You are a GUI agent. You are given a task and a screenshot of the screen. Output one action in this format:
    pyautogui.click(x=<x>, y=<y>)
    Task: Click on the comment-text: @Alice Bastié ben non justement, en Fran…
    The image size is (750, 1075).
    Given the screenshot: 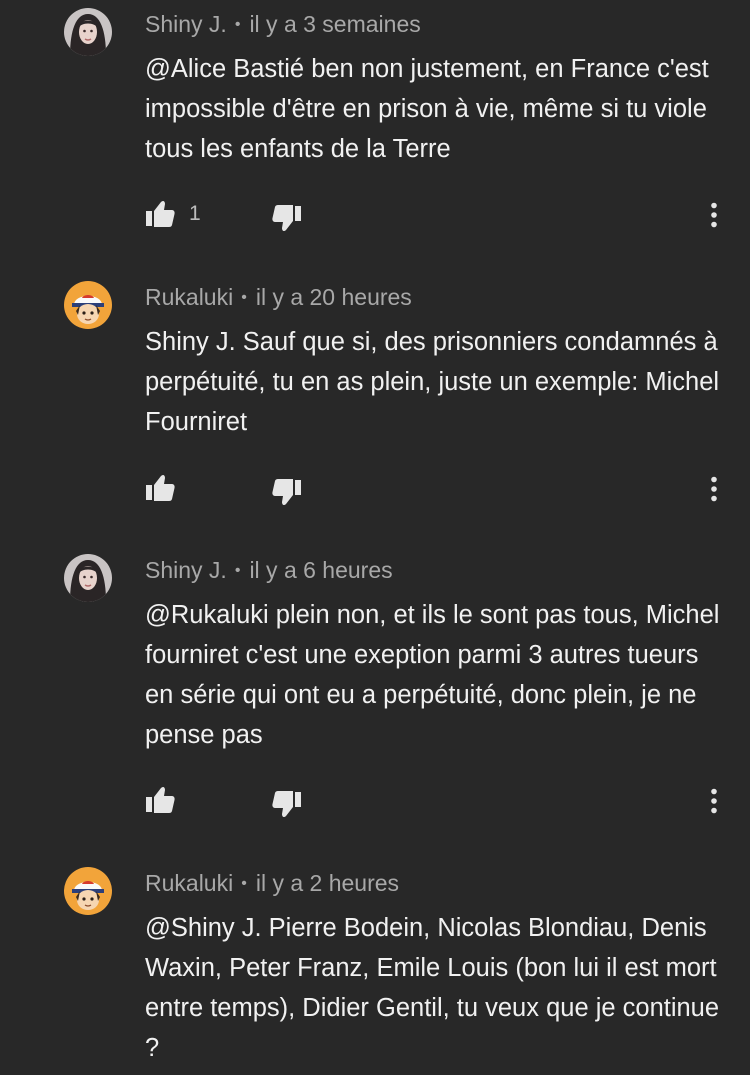 What is the action you would take?
    pyautogui.click(x=427, y=109)
    